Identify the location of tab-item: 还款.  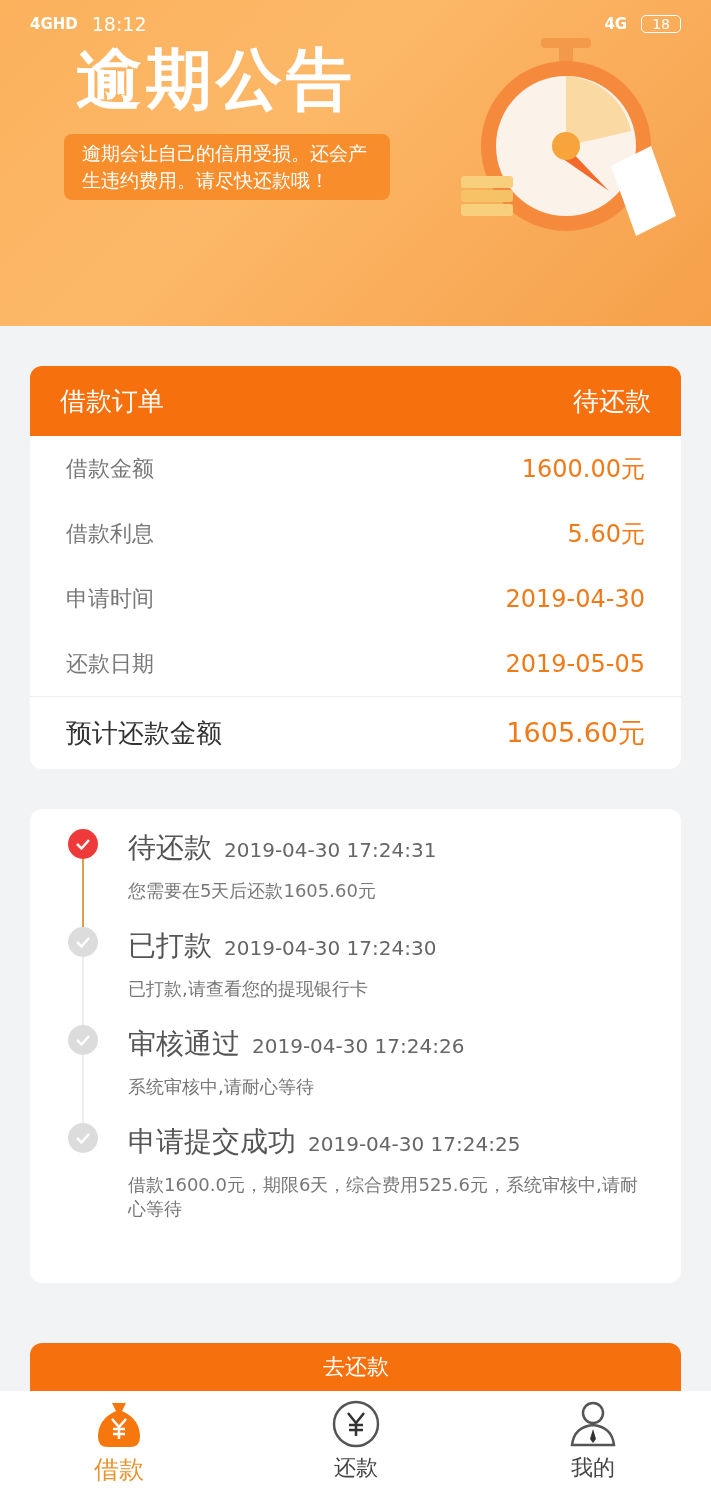
(355, 1441).